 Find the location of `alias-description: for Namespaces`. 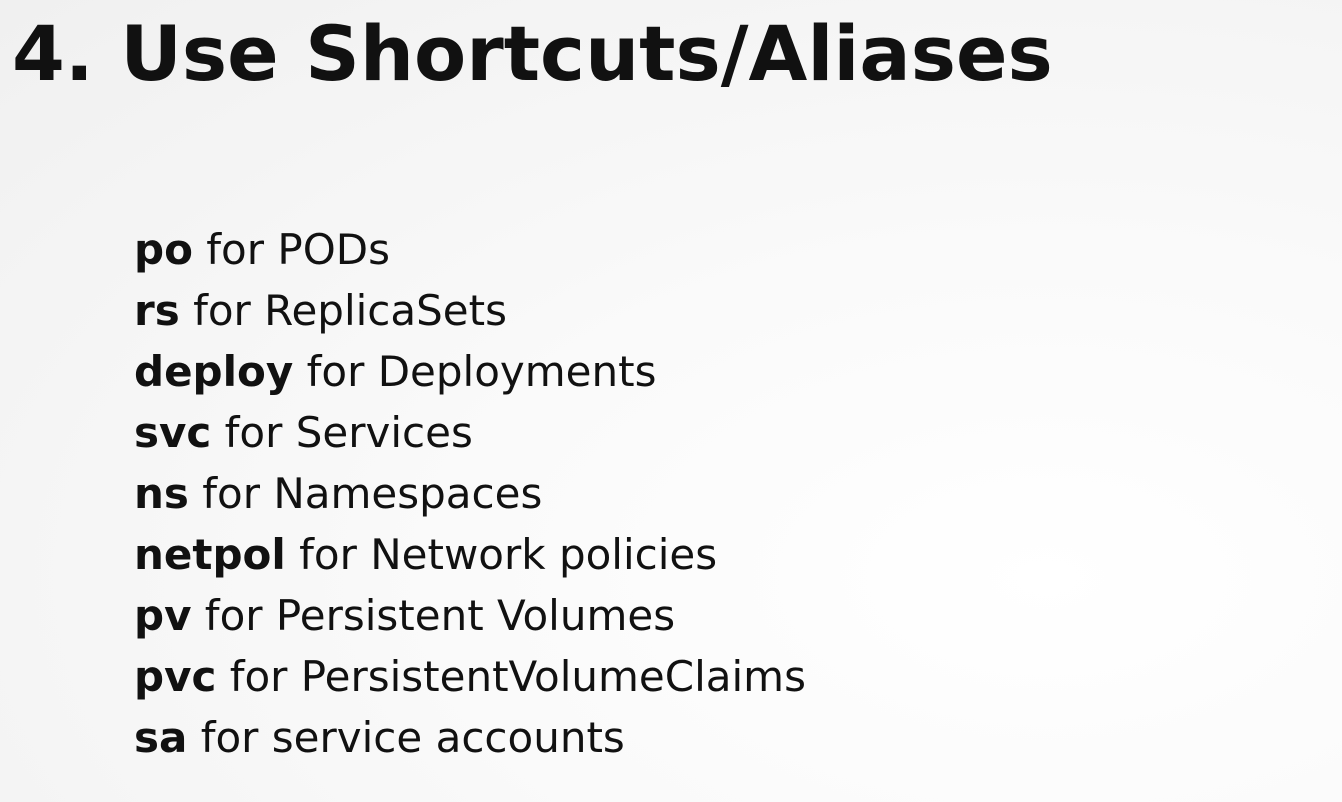

alias-description: for Namespaces is located at coordinates (365, 493).